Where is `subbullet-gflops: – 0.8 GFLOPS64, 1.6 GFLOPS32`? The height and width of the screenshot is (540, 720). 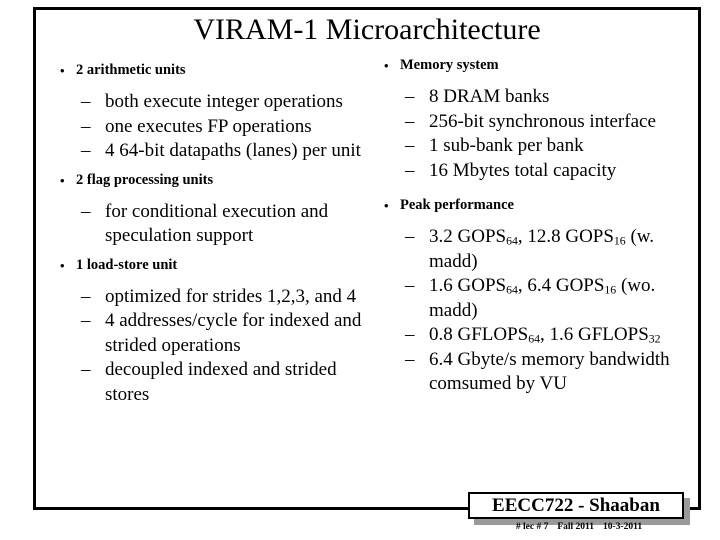 subbullet-gflops: – 0.8 GFLOPS64, 1.6 GFLOPS32 is located at coordinates (531, 335).